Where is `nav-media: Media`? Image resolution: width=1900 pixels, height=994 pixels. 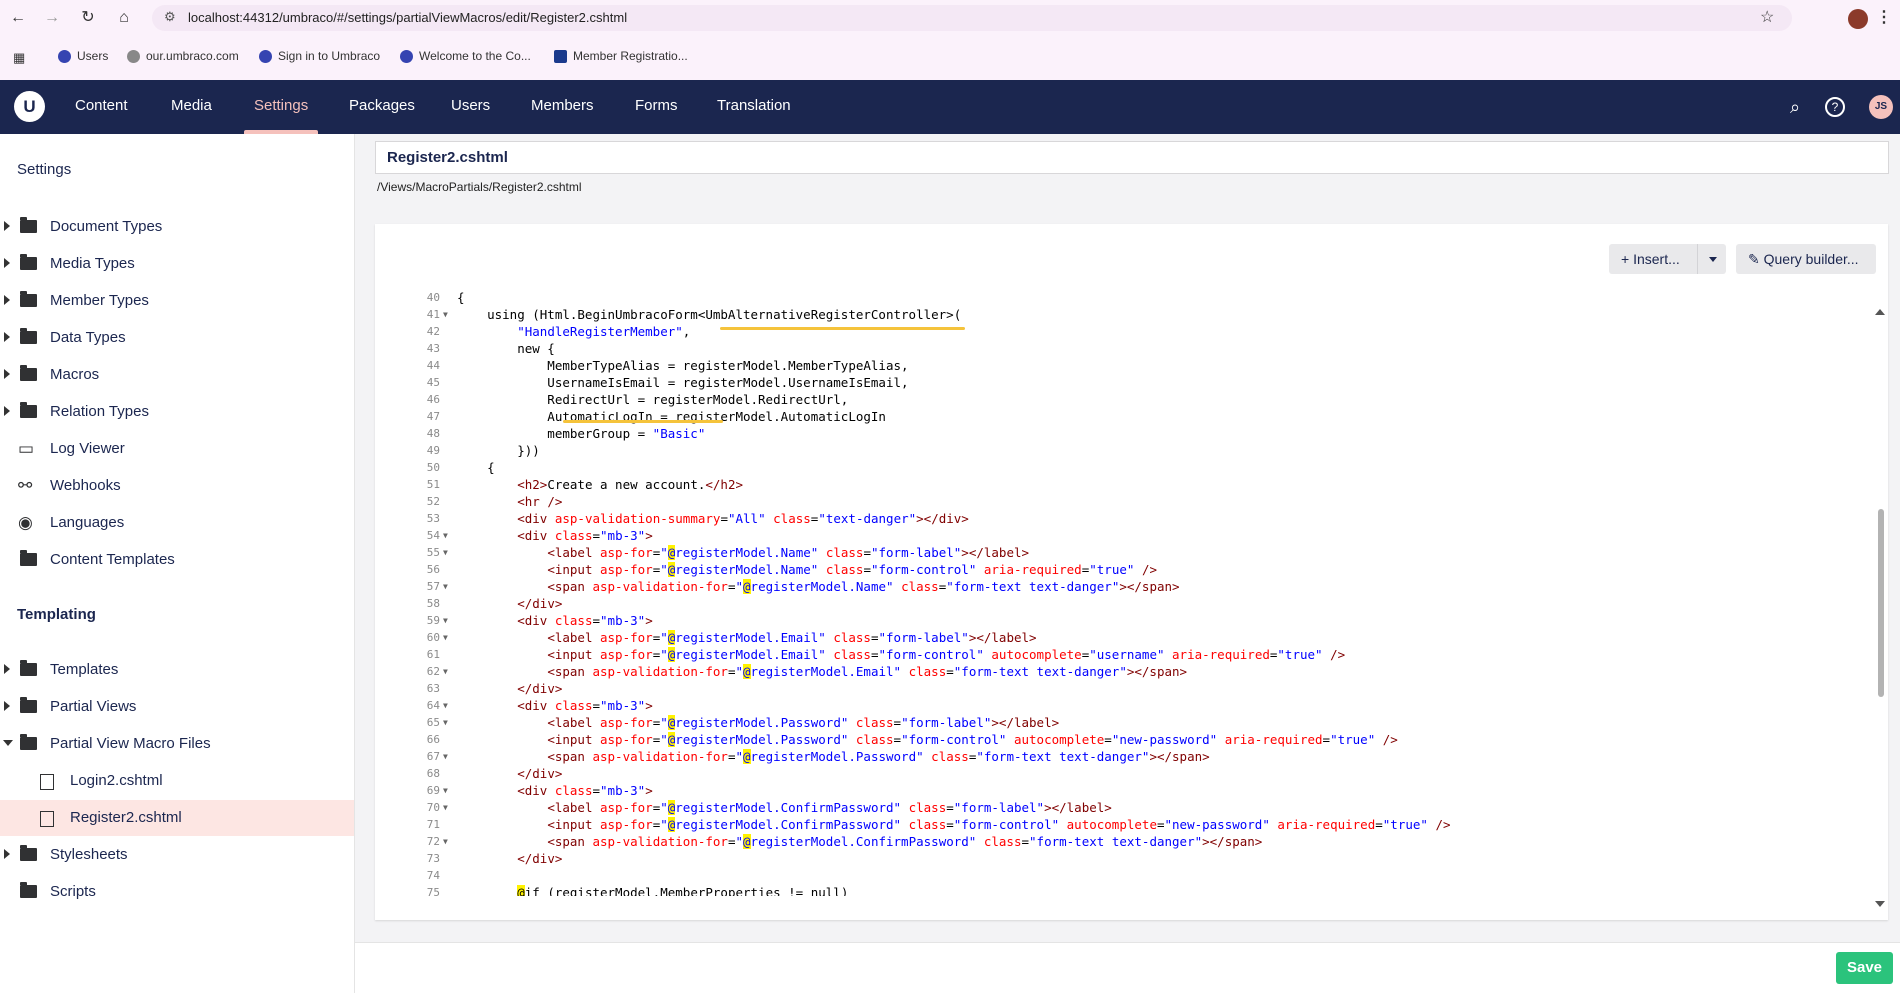 nav-media: Media is located at coordinates (191, 105).